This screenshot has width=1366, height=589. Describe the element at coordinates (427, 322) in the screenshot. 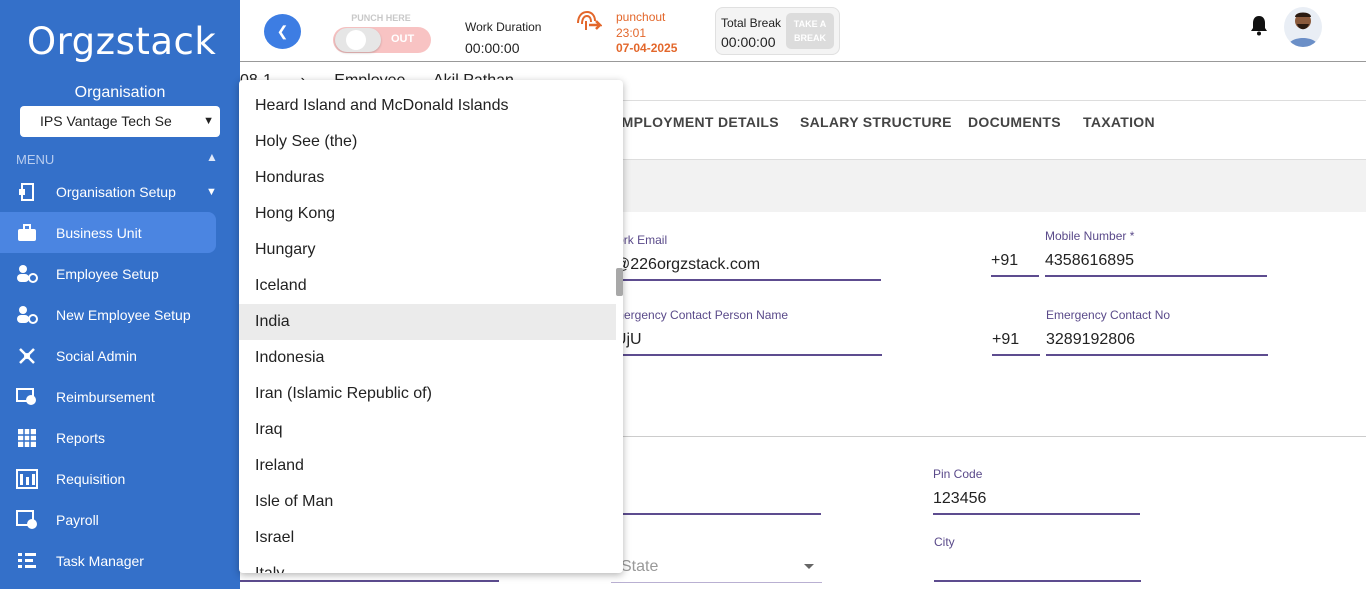

I see `dropdown-option-highlighted: India` at that location.